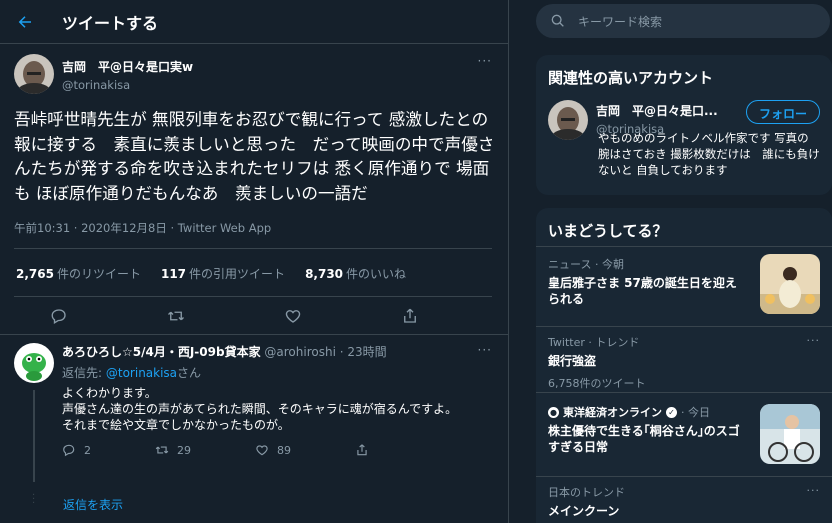  I want to click on trends-title: いまどうしてる？, so click(608, 231).